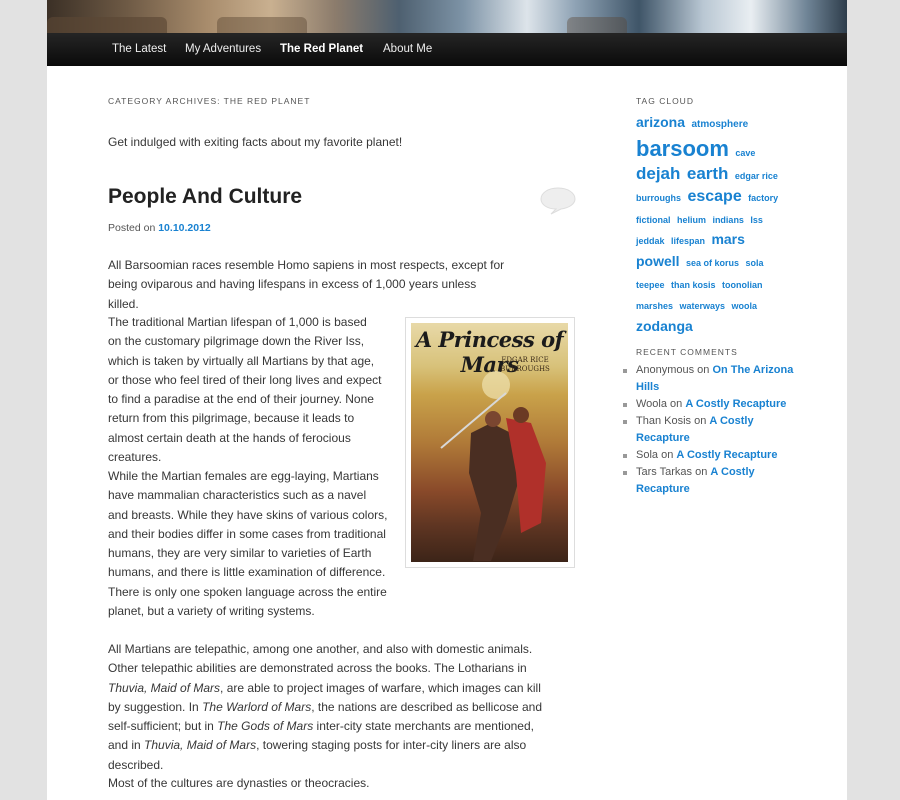 The height and width of the screenshot is (800, 900). Describe the element at coordinates (763, 198) in the screenshot. I see `tag-link: factory` at that location.